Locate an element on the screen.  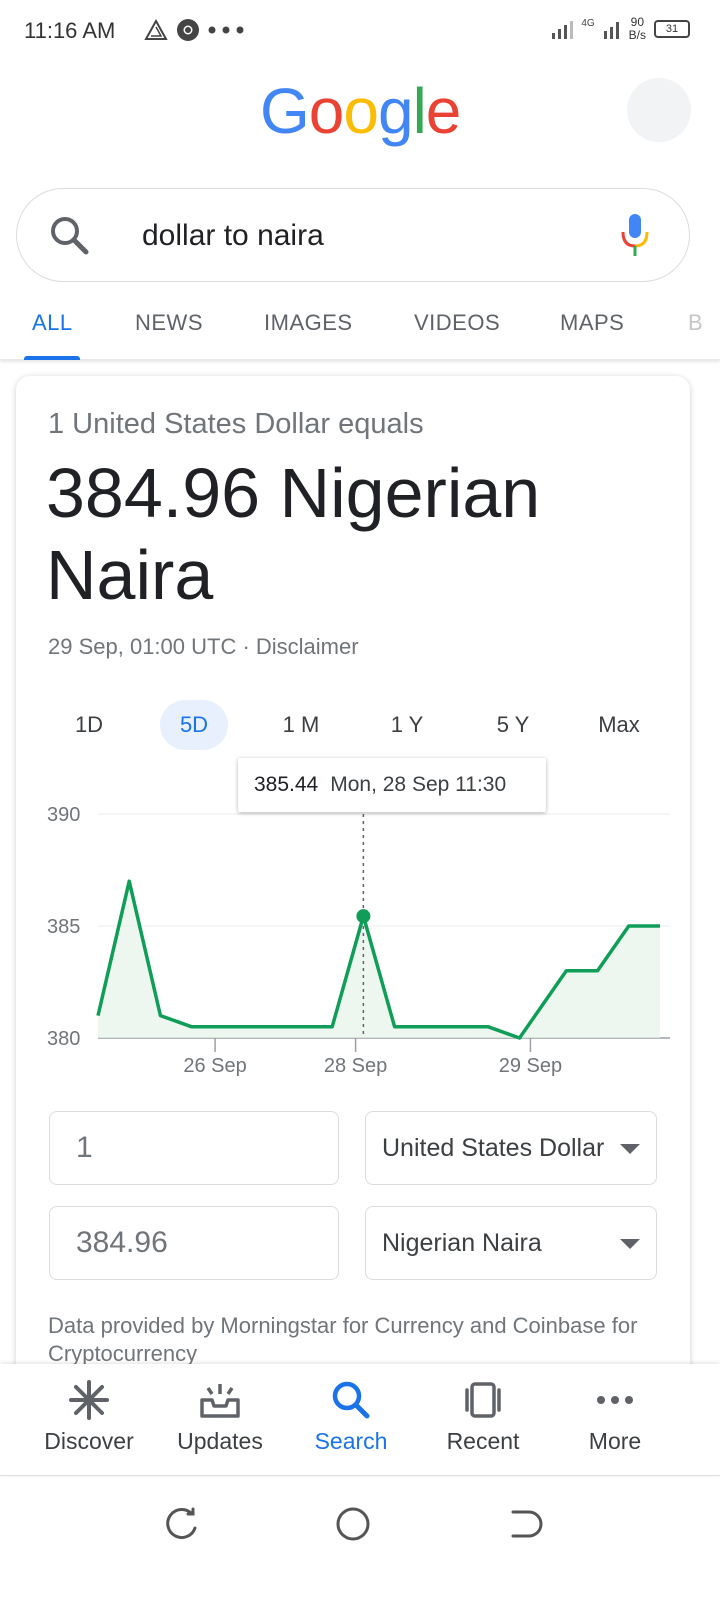
account-avatar is located at coordinates (659, 110).